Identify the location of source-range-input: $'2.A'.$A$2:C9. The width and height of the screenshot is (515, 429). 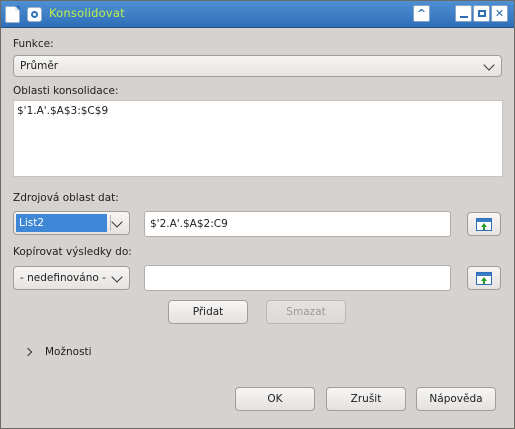
(297, 224).